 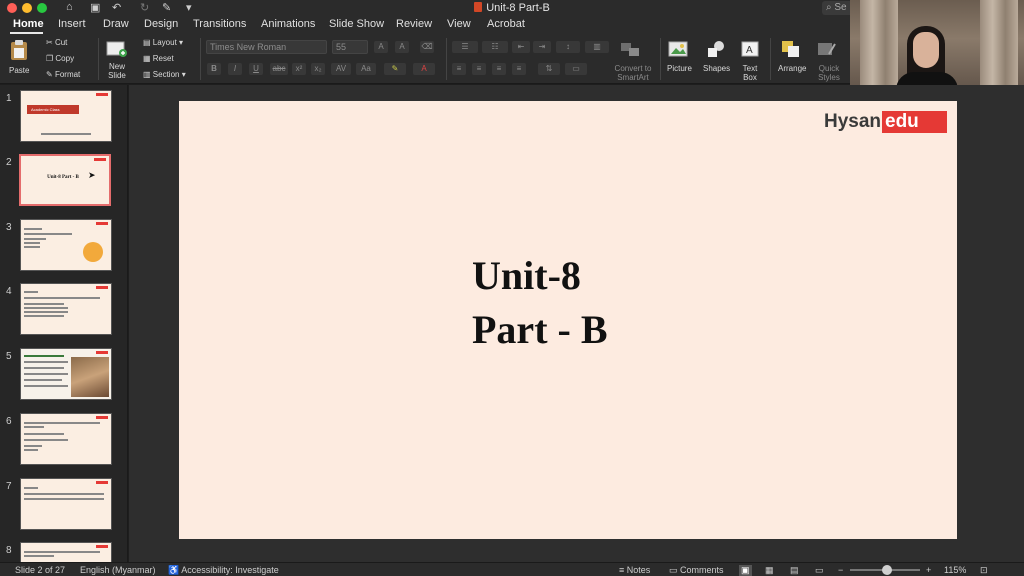 I want to click on fit-to-window-icon: ⊡, so click(x=984, y=570).